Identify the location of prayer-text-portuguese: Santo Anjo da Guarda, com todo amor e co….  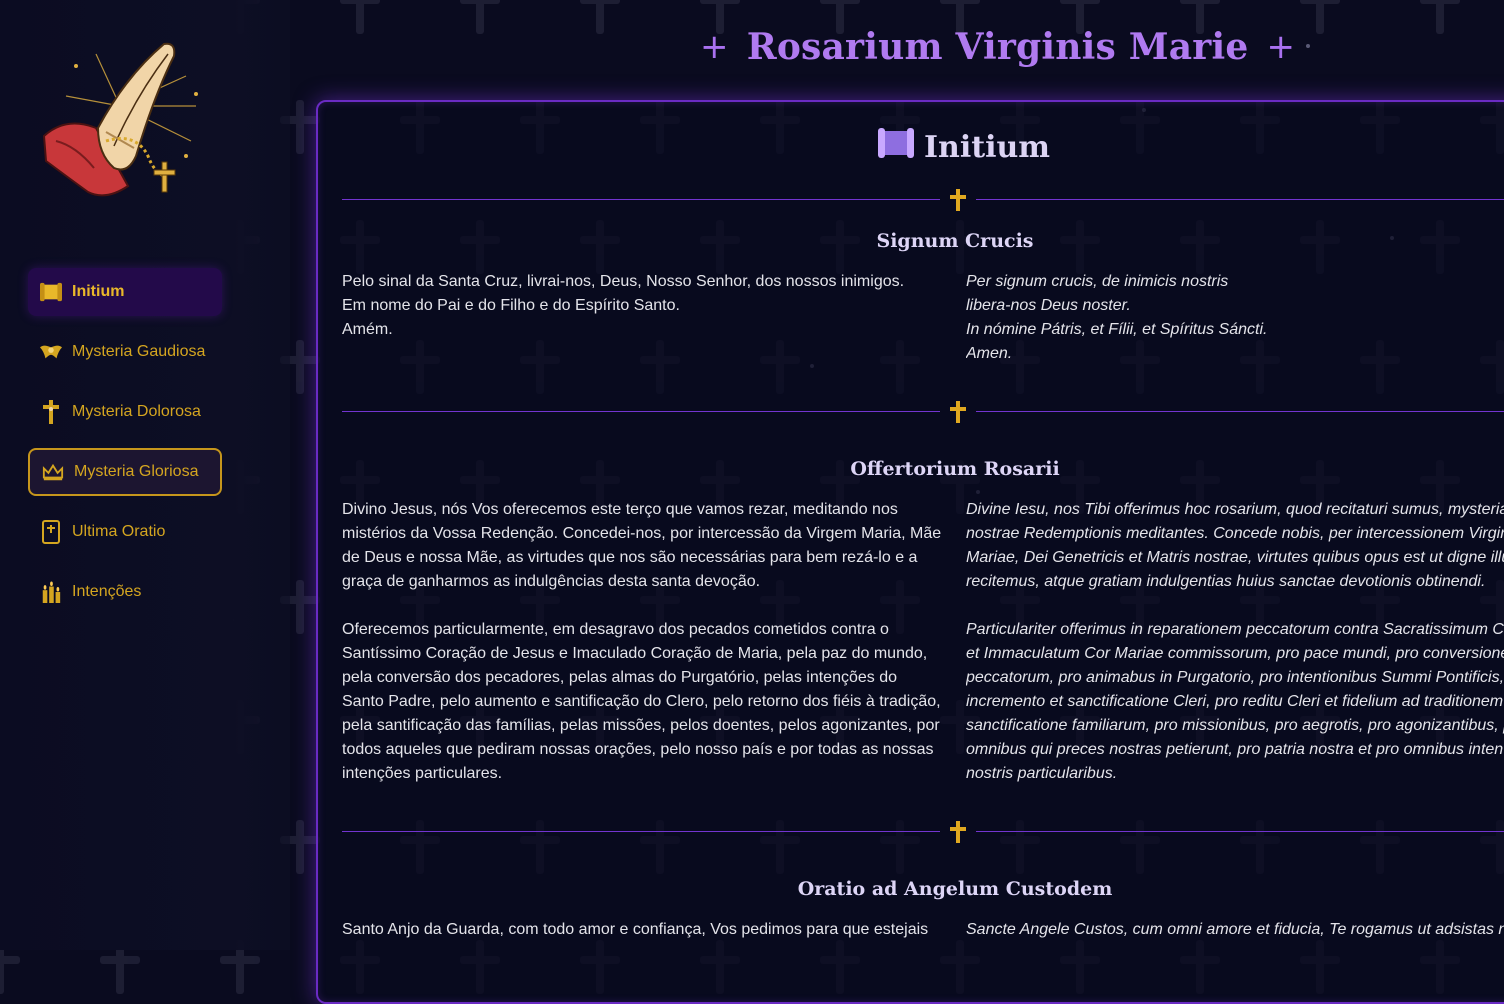
(642, 942).